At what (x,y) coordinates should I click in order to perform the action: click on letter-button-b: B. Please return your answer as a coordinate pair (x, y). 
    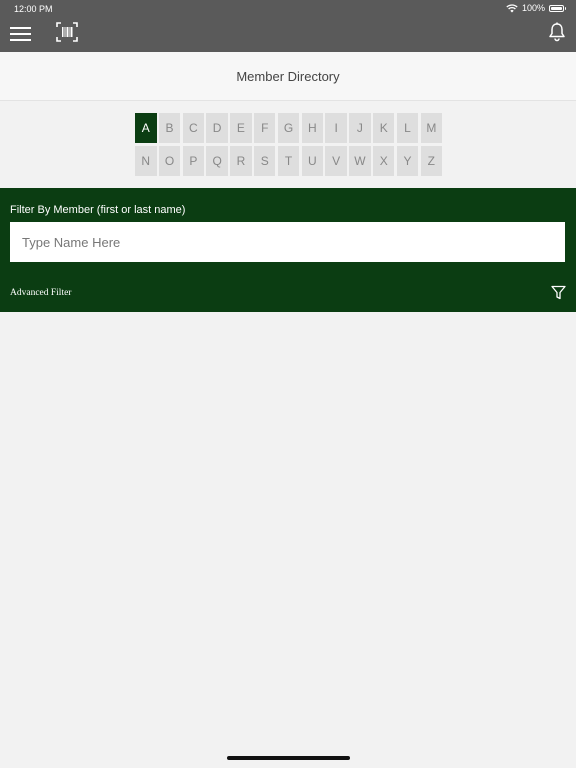
    Looking at the image, I should click on (169, 128).